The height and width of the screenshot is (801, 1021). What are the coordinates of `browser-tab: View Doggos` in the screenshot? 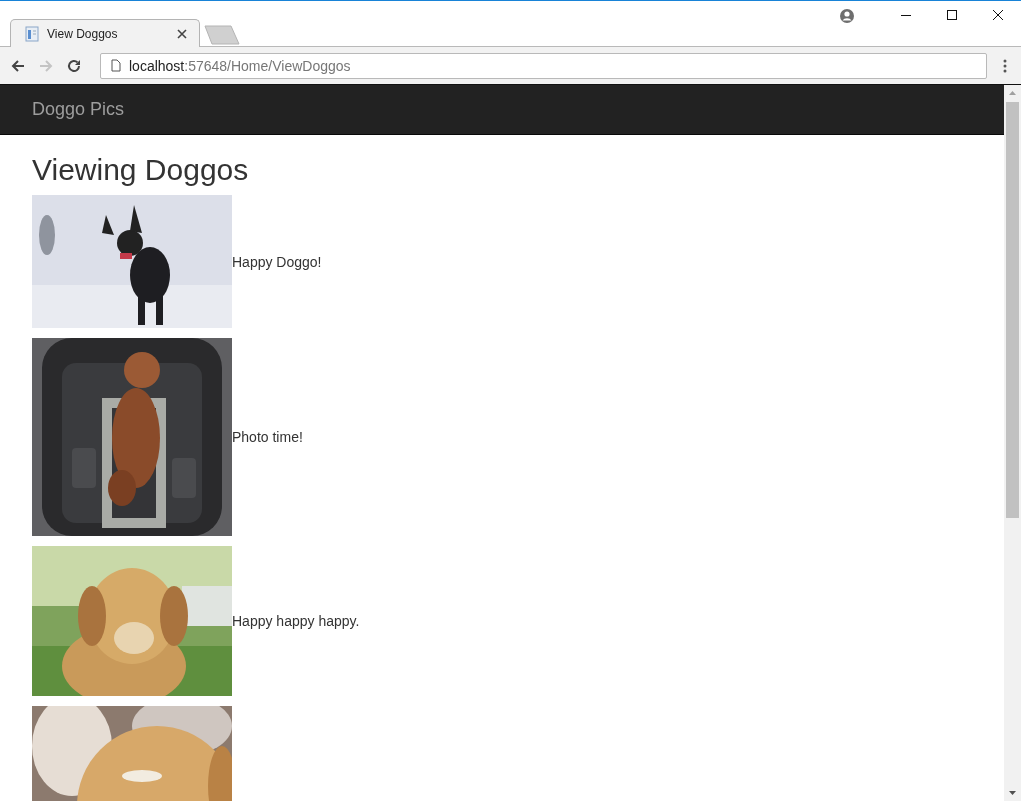 It's located at (105, 33).